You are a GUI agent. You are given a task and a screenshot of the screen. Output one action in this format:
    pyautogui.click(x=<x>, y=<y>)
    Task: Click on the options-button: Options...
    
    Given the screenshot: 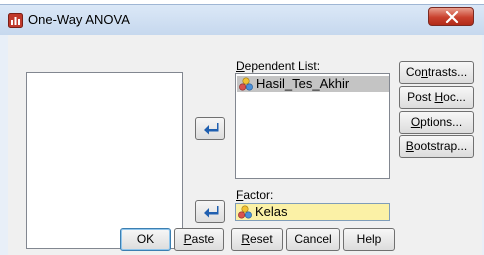 What is the action you would take?
    pyautogui.click(x=436, y=122)
    